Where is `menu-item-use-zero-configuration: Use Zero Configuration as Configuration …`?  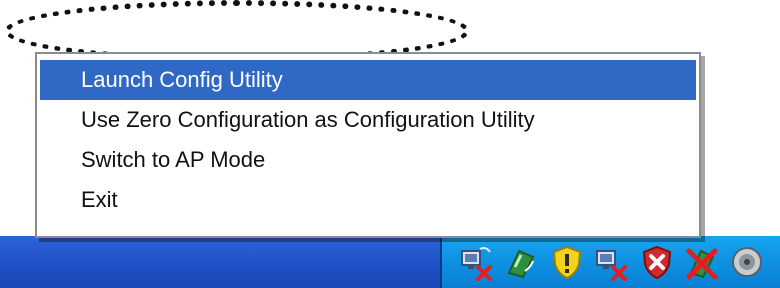
menu-item-use-zero-configuration: Use Zero Configuration as Configuration … is located at coordinates (368, 120).